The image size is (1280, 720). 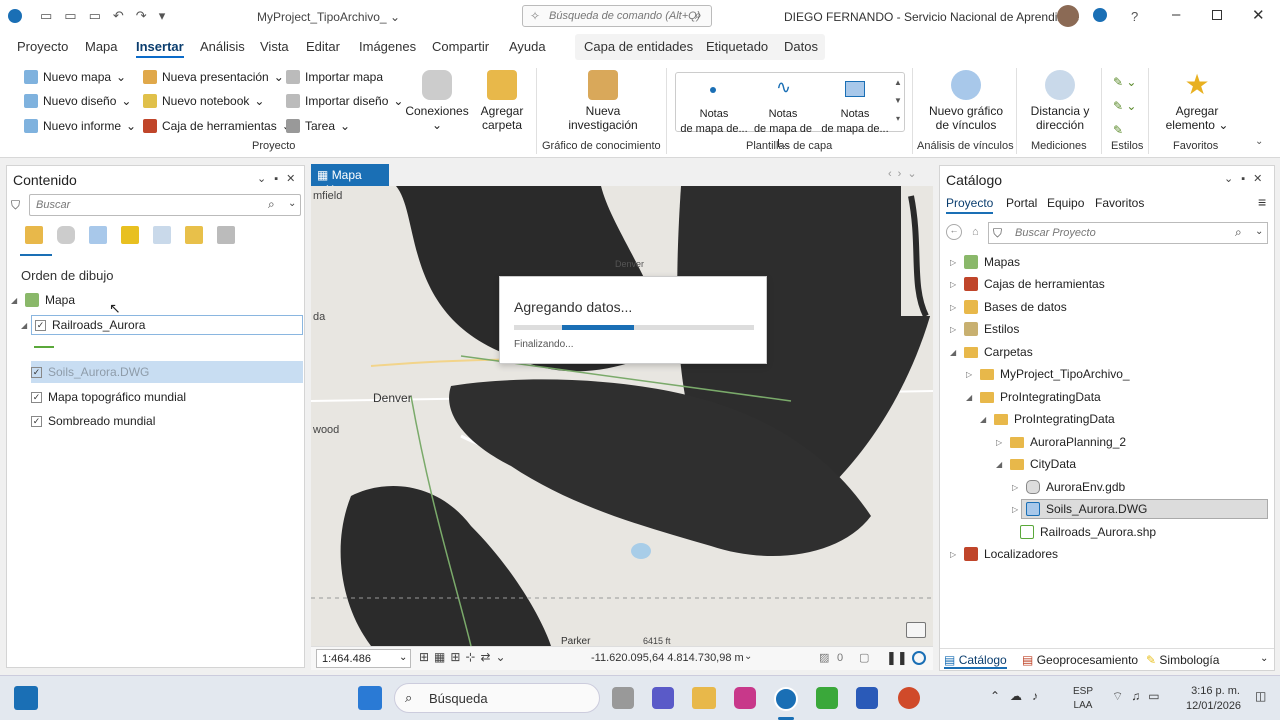 What do you see at coordinates (1260, 696) in the screenshot?
I see `notifications-icon: ◫` at bounding box center [1260, 696].